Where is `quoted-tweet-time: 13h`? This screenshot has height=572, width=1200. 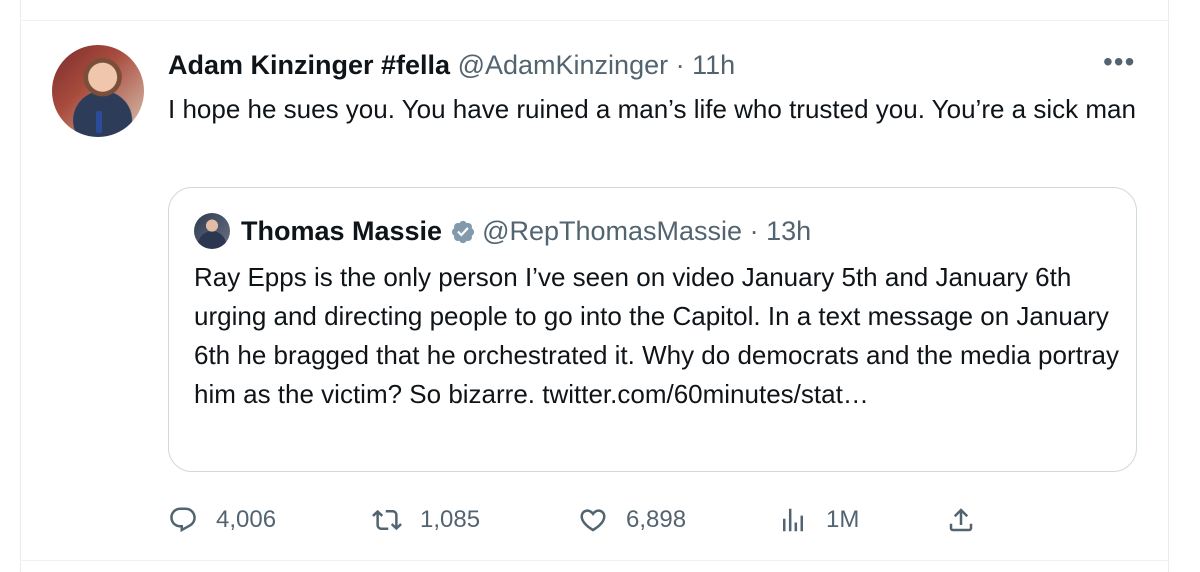
quoted-tweet-time: 13h is located at coordinates (788, 231).